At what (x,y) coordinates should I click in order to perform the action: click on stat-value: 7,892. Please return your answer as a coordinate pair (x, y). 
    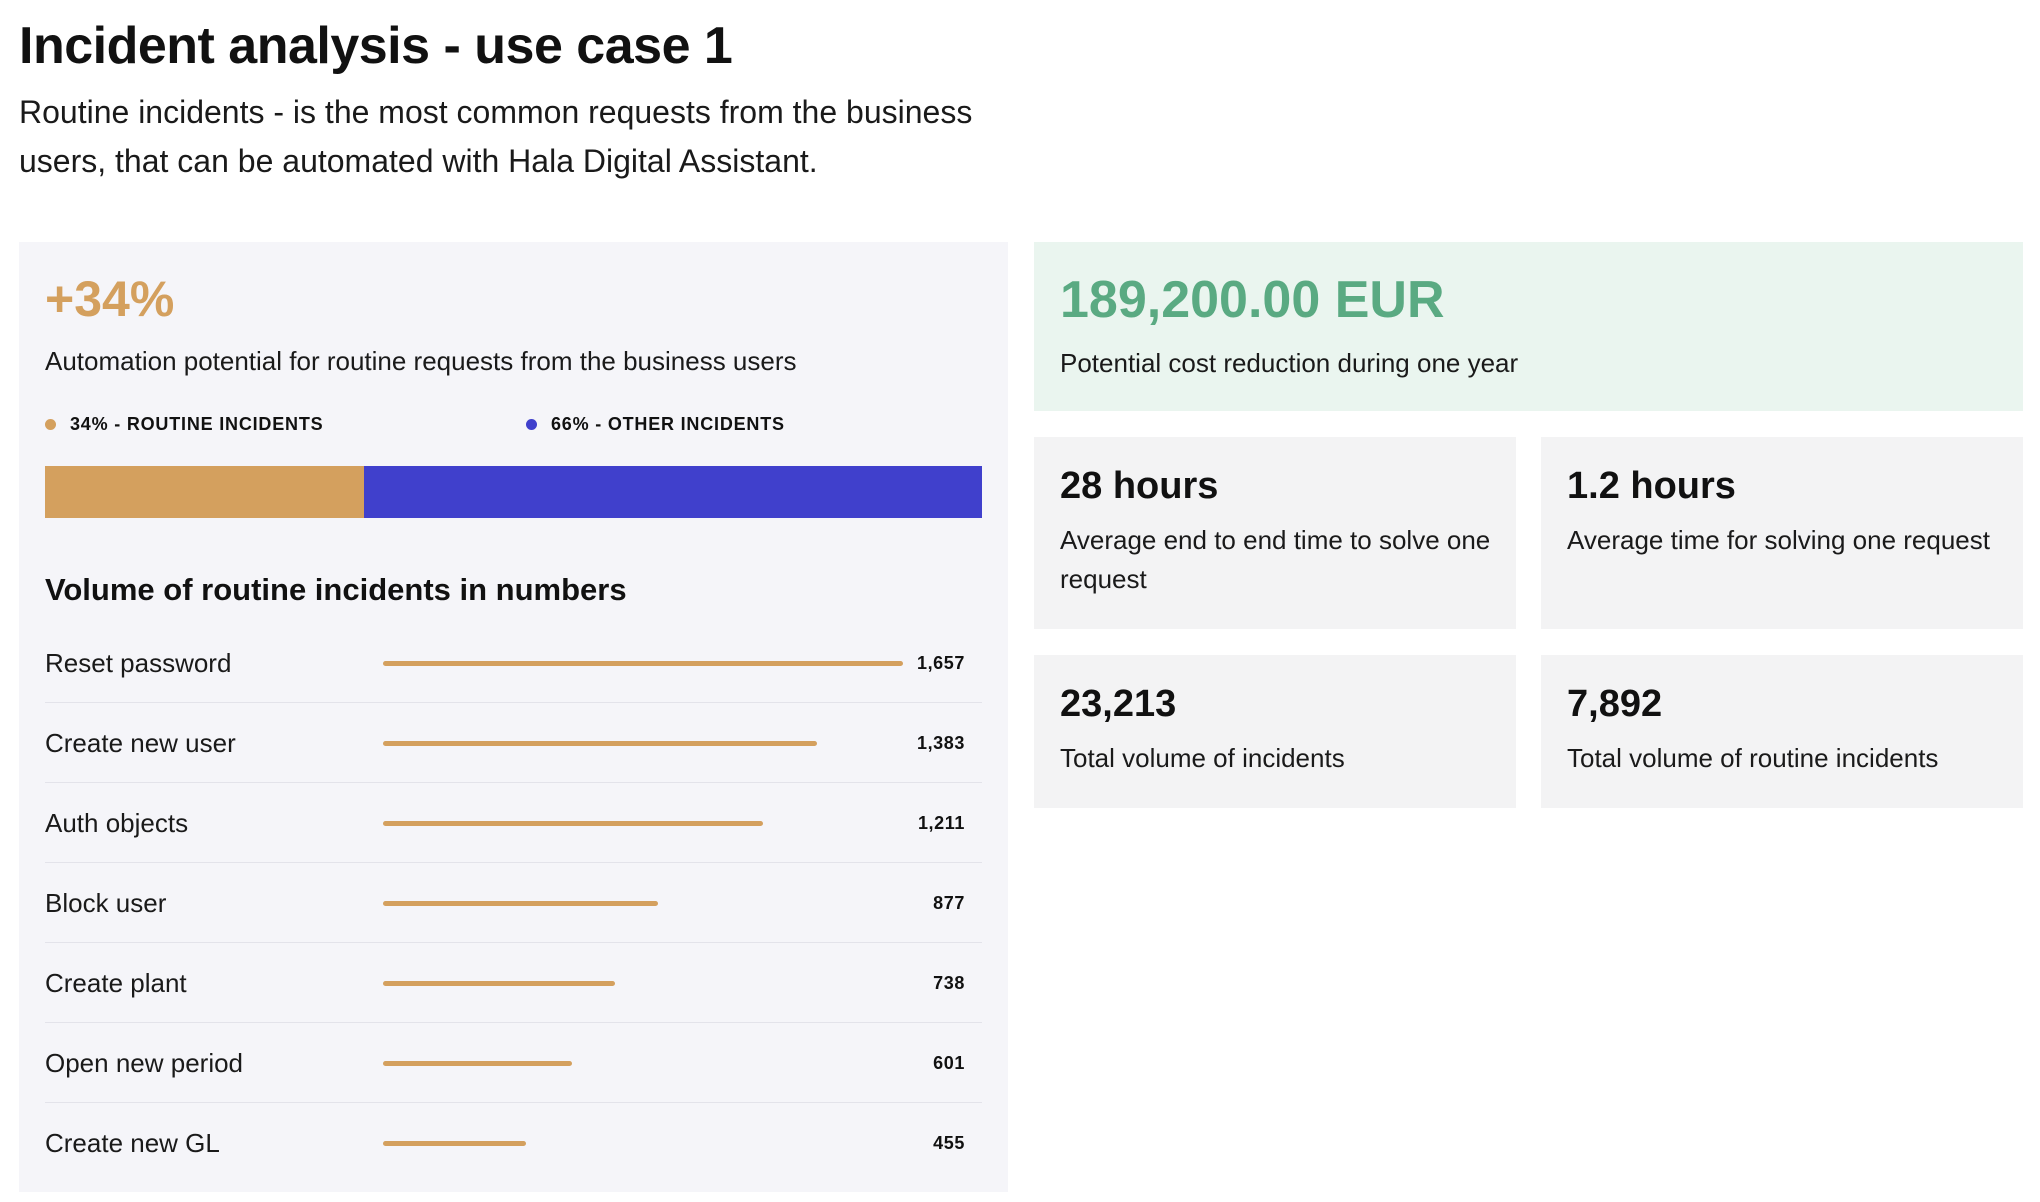
    Looking at the image, I should click on (1615, 704).